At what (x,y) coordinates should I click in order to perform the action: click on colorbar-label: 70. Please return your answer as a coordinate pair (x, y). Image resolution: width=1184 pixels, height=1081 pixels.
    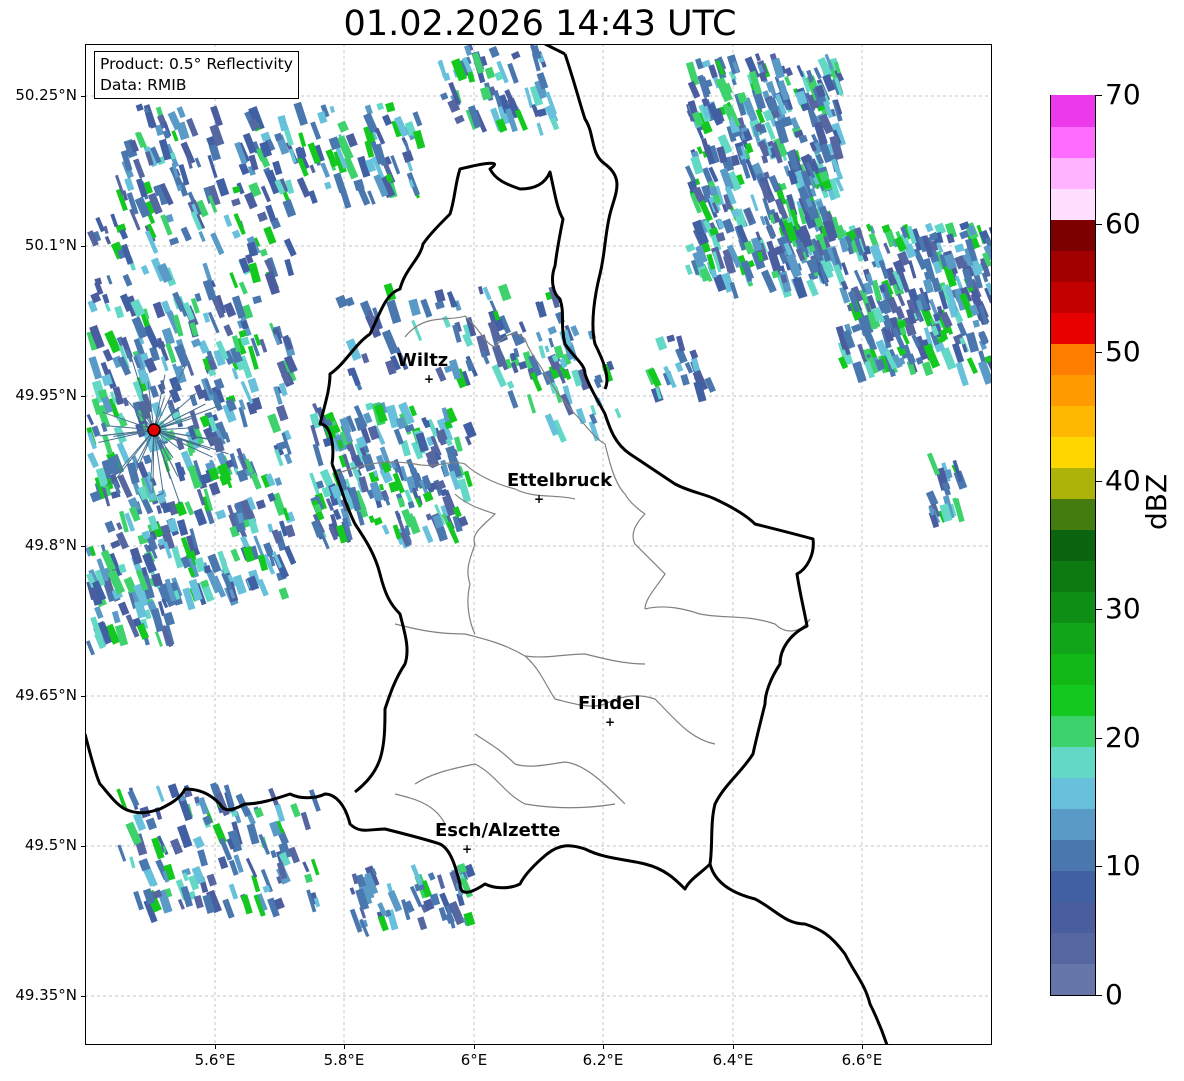
    Looking at the image, I should click on (1123, 94).